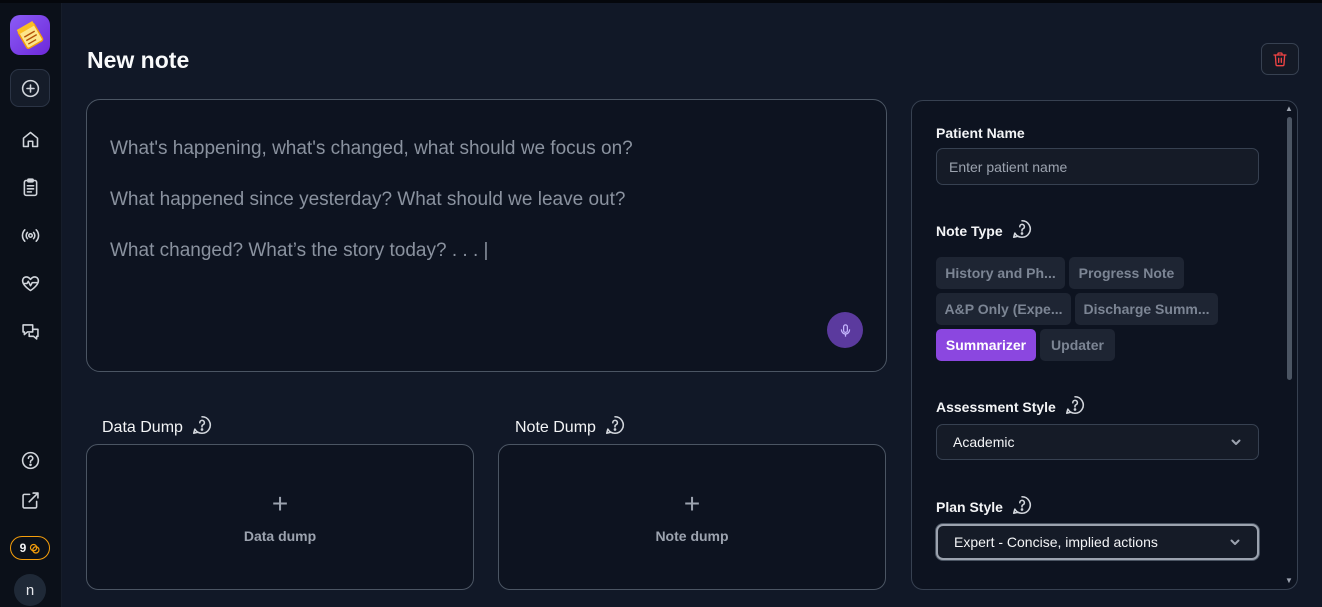 The image size is (1322, 607). I want to click on heart-pulse-icon, so click(30, 283).